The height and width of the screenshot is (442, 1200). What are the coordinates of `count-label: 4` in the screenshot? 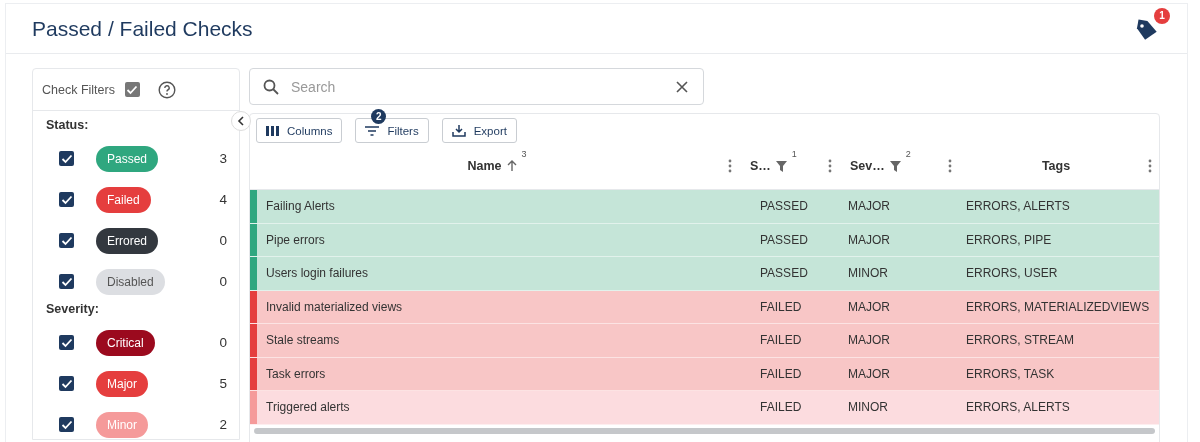 It's located at (223, 199).